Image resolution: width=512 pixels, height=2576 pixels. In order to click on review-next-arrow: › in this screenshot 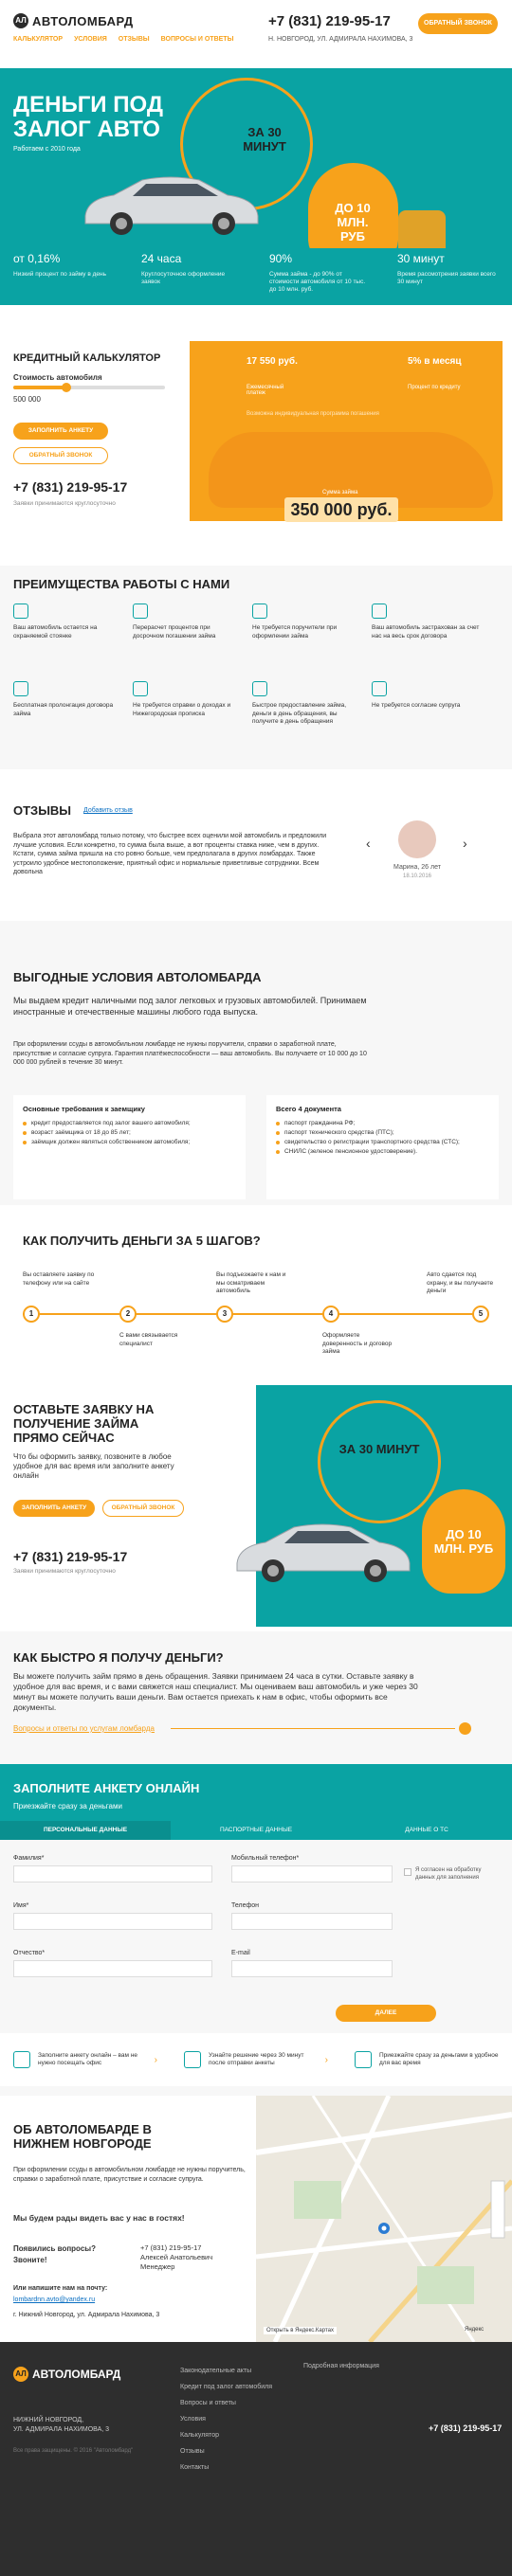, I will do `click(465, 843)`.